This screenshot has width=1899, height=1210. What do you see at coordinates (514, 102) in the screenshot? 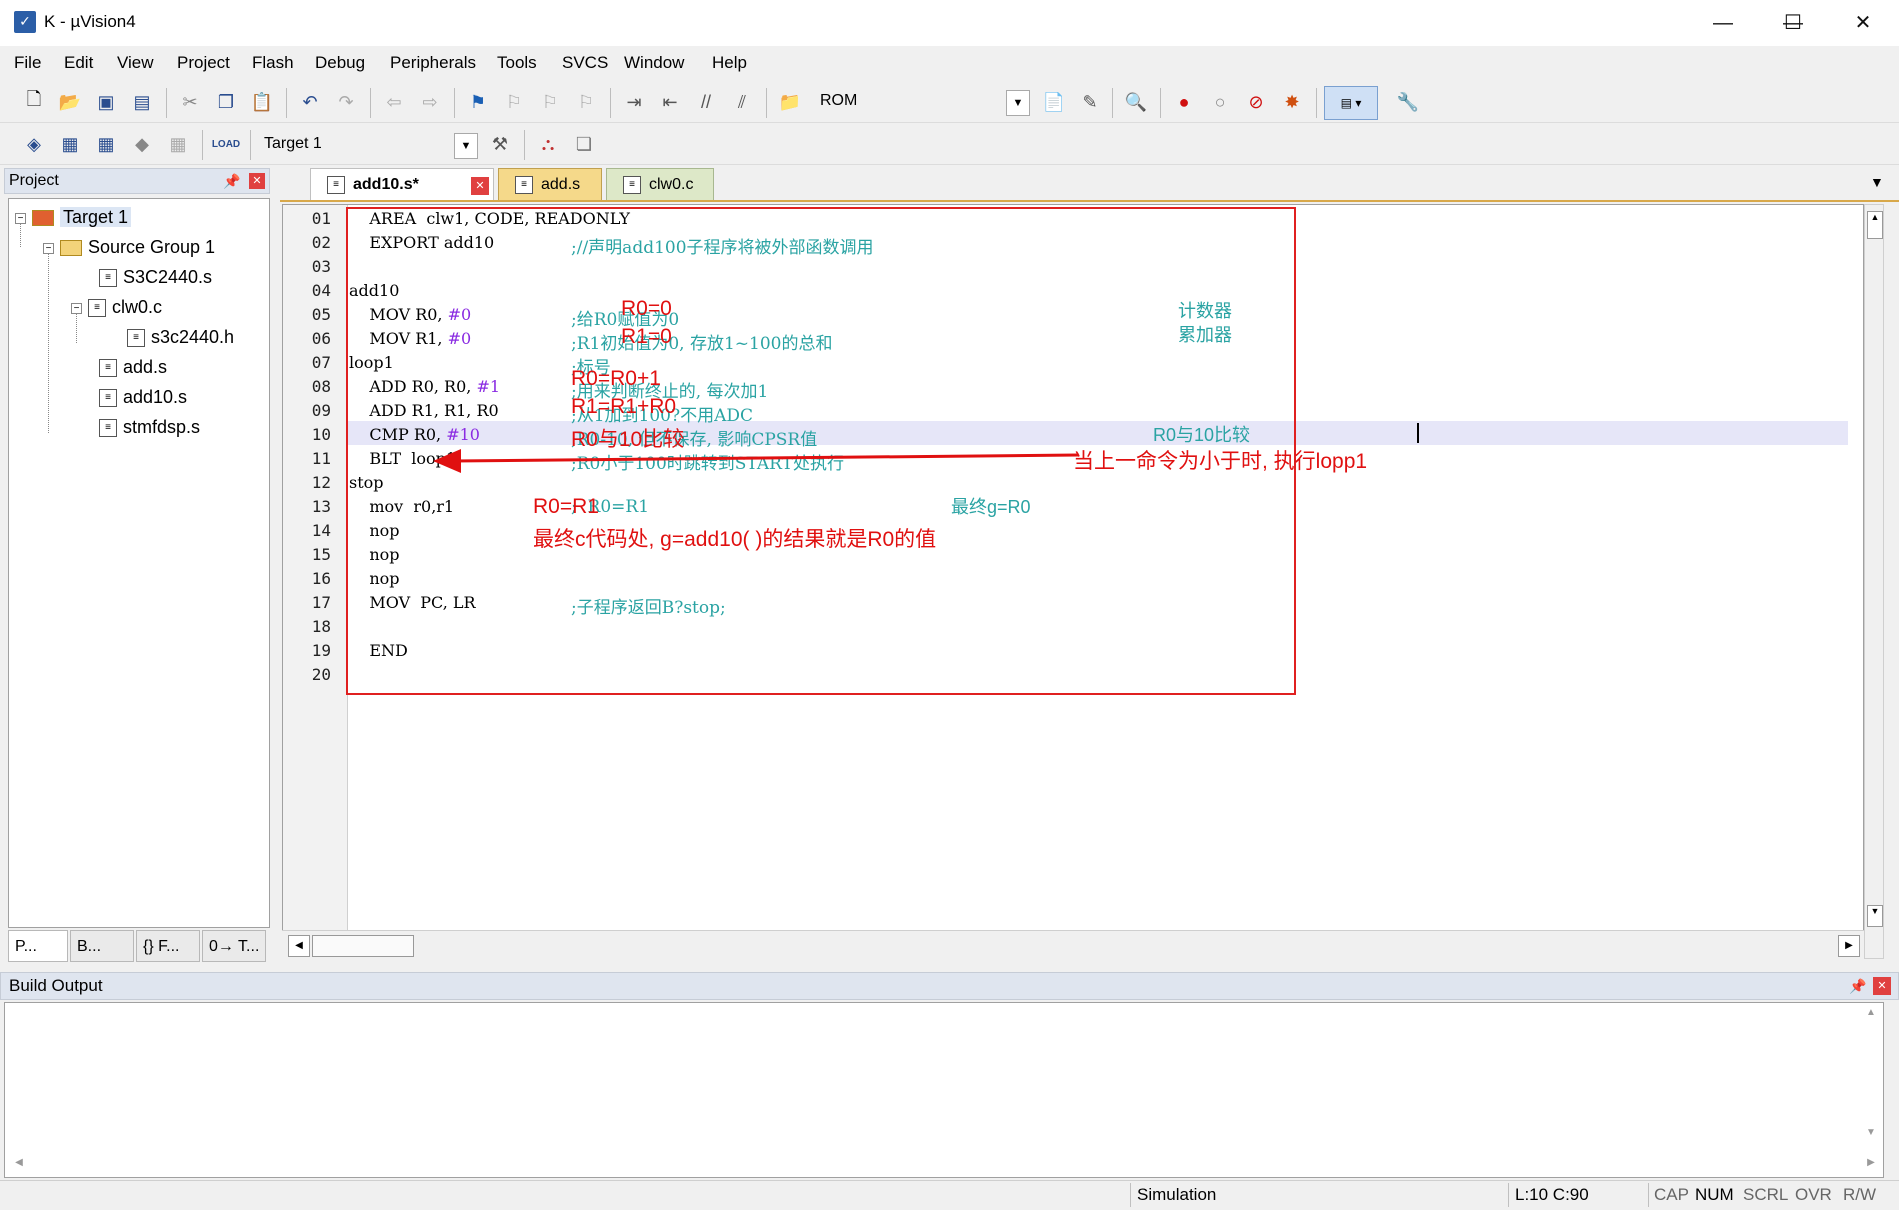
I see `prev-bookmark-icon: ⚐` at bounding box center [514, 102].